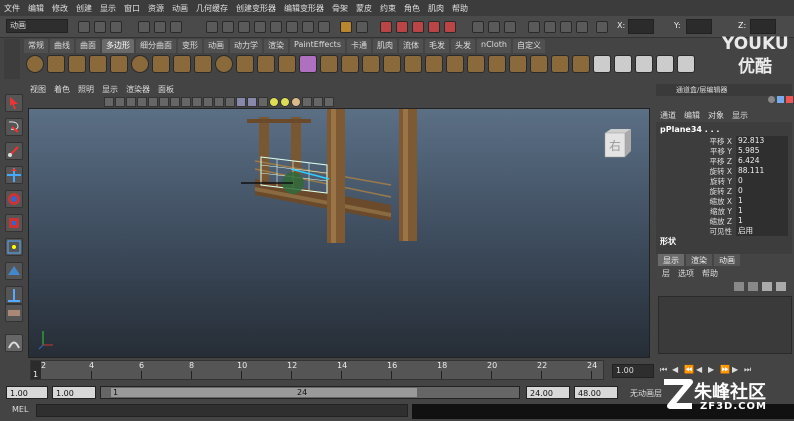  Describe the element at coordinates (14, 295) in the screenshot. I see `show-manipulator-icon` at that location.